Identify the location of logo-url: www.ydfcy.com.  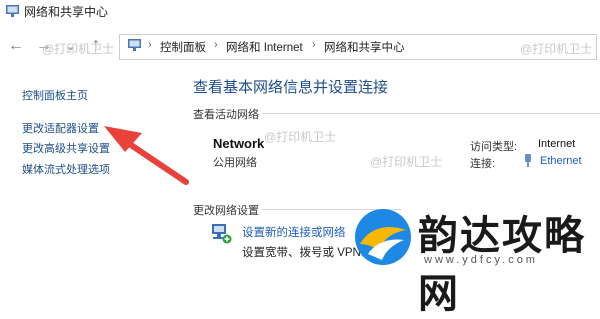
(481, 260).